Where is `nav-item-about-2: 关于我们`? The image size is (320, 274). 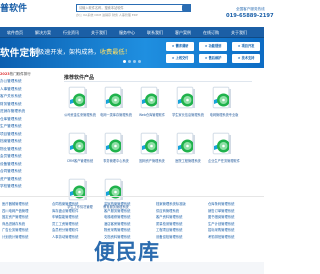
nav-item-about-2: 关于我们 is located at coordinates (239, 32).